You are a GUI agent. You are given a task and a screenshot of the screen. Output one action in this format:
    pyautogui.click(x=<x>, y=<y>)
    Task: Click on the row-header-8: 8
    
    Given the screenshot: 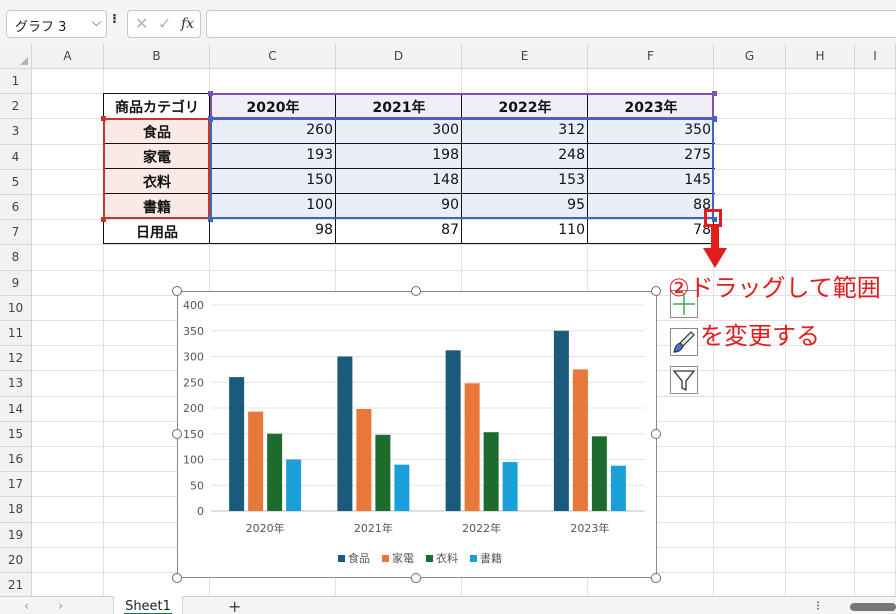 What is the action you would take?
    pyautogui.click(x=16, y=258)
    